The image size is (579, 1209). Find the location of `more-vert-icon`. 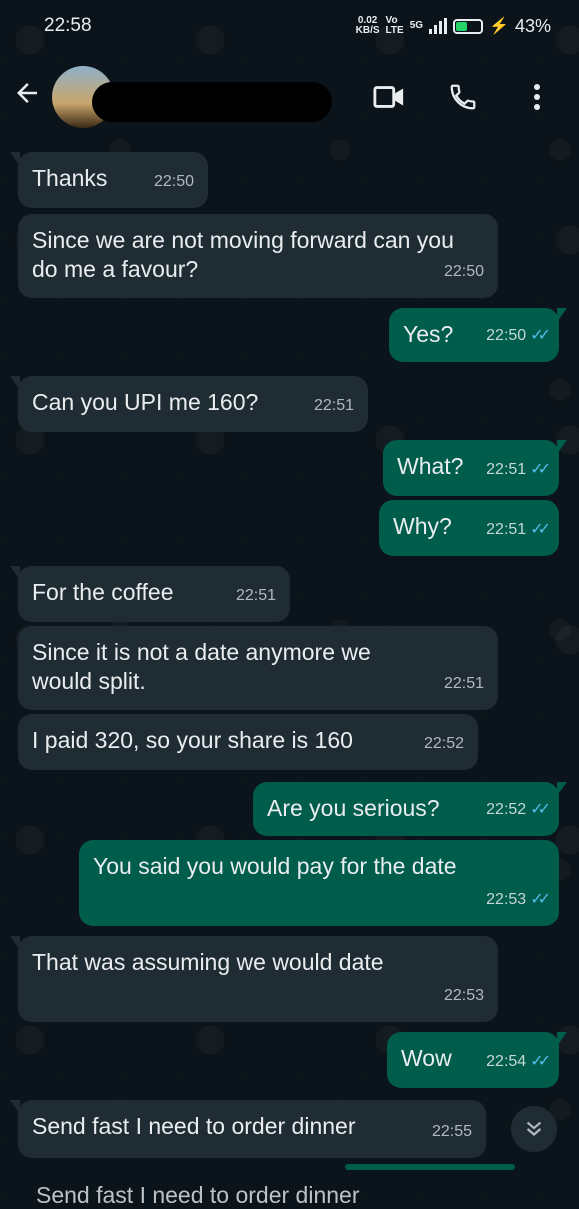

more-vert-icon is located at coordinates (537, 97).